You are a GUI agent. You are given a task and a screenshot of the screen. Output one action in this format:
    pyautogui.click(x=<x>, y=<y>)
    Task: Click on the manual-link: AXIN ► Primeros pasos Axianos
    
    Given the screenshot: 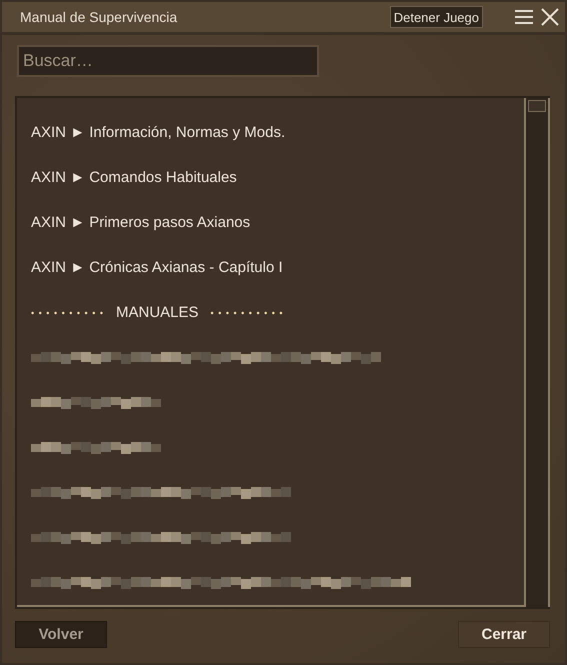 What is the action you would take?
    pyautogui.click(x=140, y=222)
    